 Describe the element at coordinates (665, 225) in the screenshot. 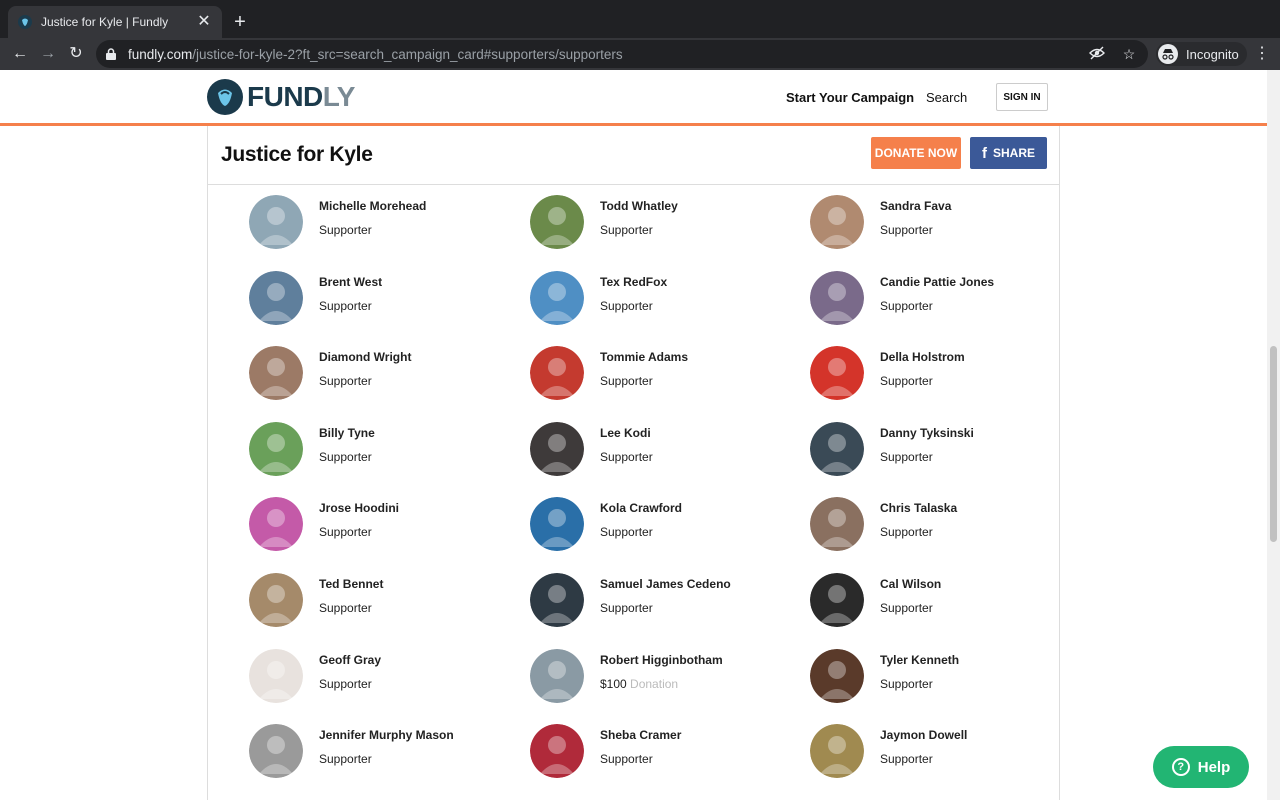

I see `supporter-item: Todd Whatley Supporter` at that location.